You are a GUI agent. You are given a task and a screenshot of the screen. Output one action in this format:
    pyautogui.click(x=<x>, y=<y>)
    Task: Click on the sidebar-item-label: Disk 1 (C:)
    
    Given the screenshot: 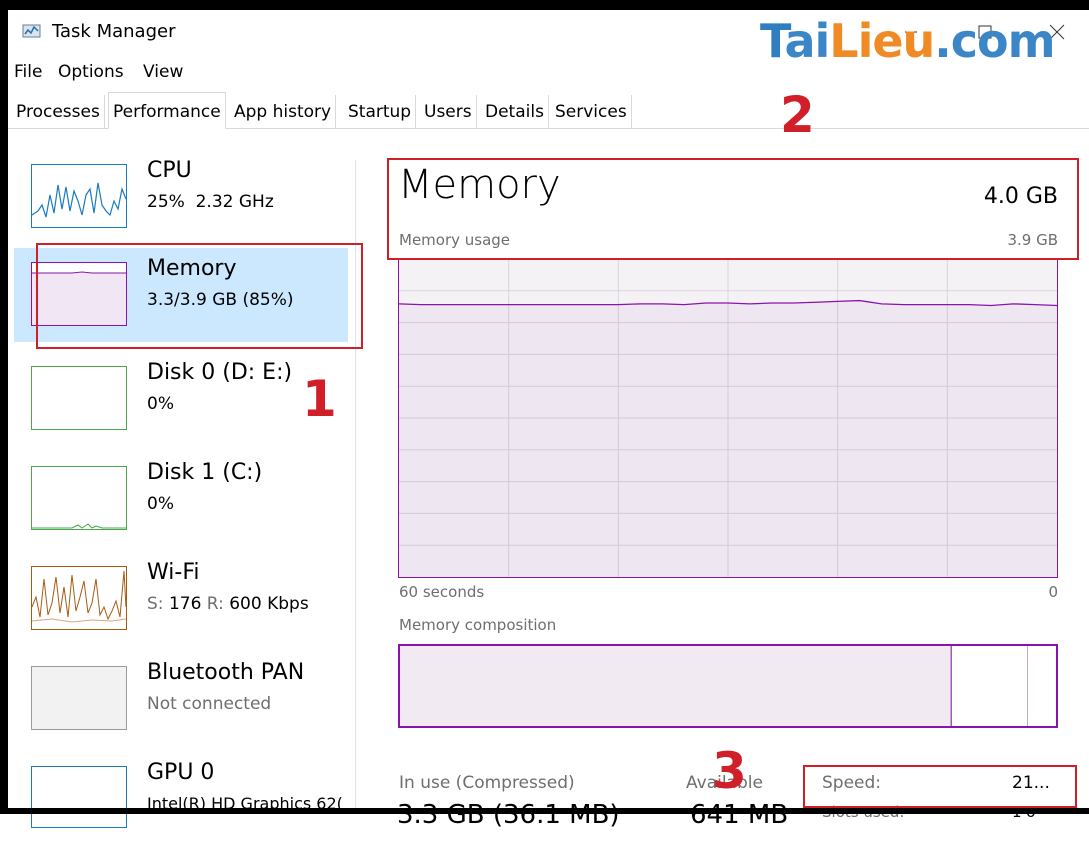 What is the action you would take?
    pyautogui.click(x=205, y=472)
    